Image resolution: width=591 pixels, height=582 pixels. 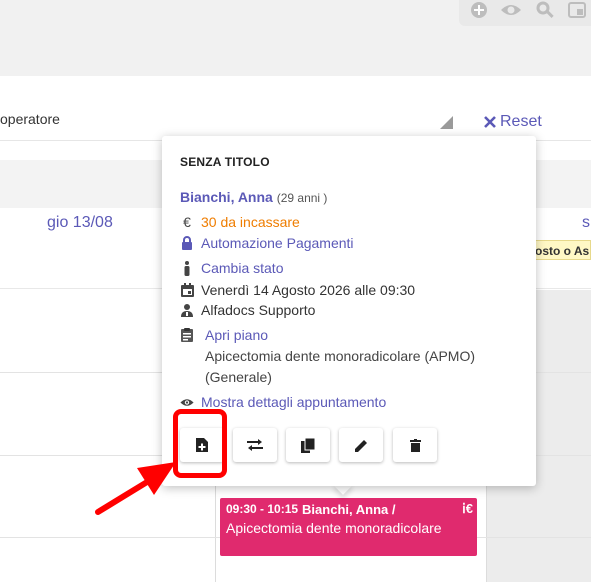 What do you see at coordinates (135, 488) in the screenshot?
I see `annotation-arrow` at bounding box center [135, 488].